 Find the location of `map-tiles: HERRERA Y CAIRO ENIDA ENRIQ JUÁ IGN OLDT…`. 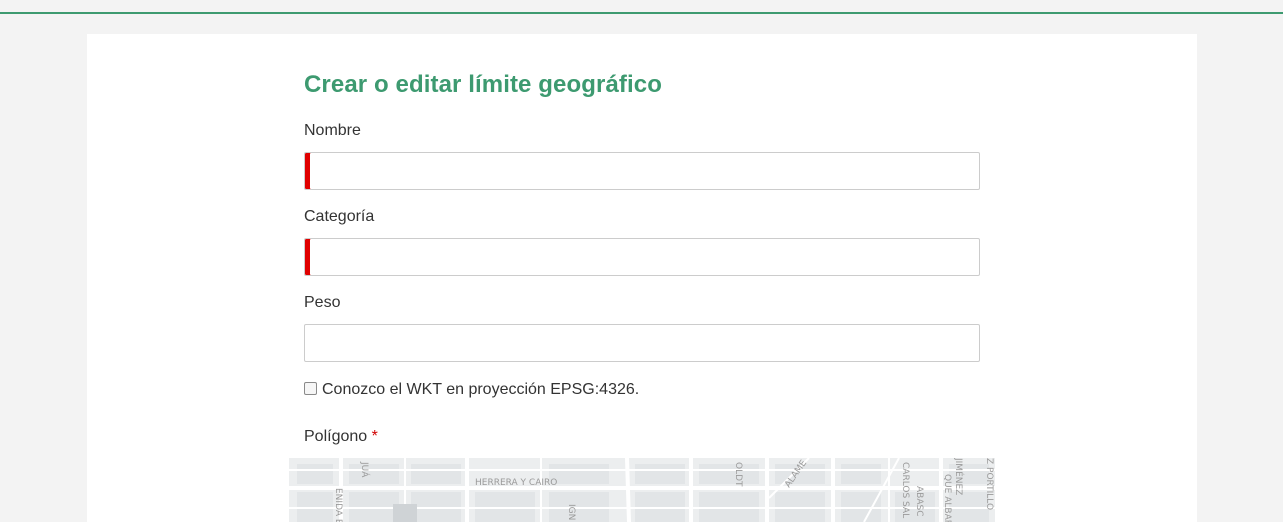

map-tiles: HERRERA Y CAIRO ENIDA ENRIQ JUÁ IGN OLDT… is located at coordinates (642, 490).